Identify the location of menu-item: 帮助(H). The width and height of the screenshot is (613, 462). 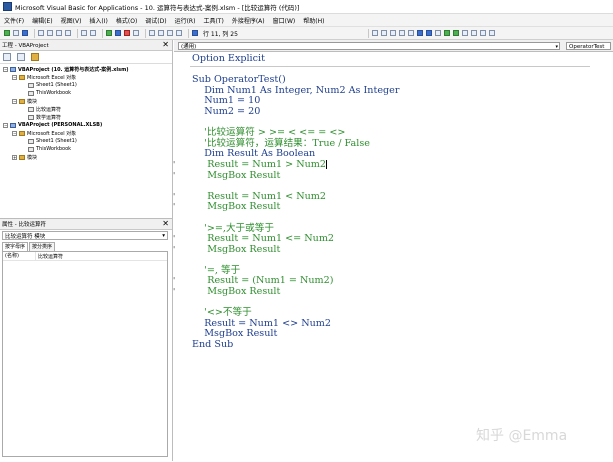
(313, 20).